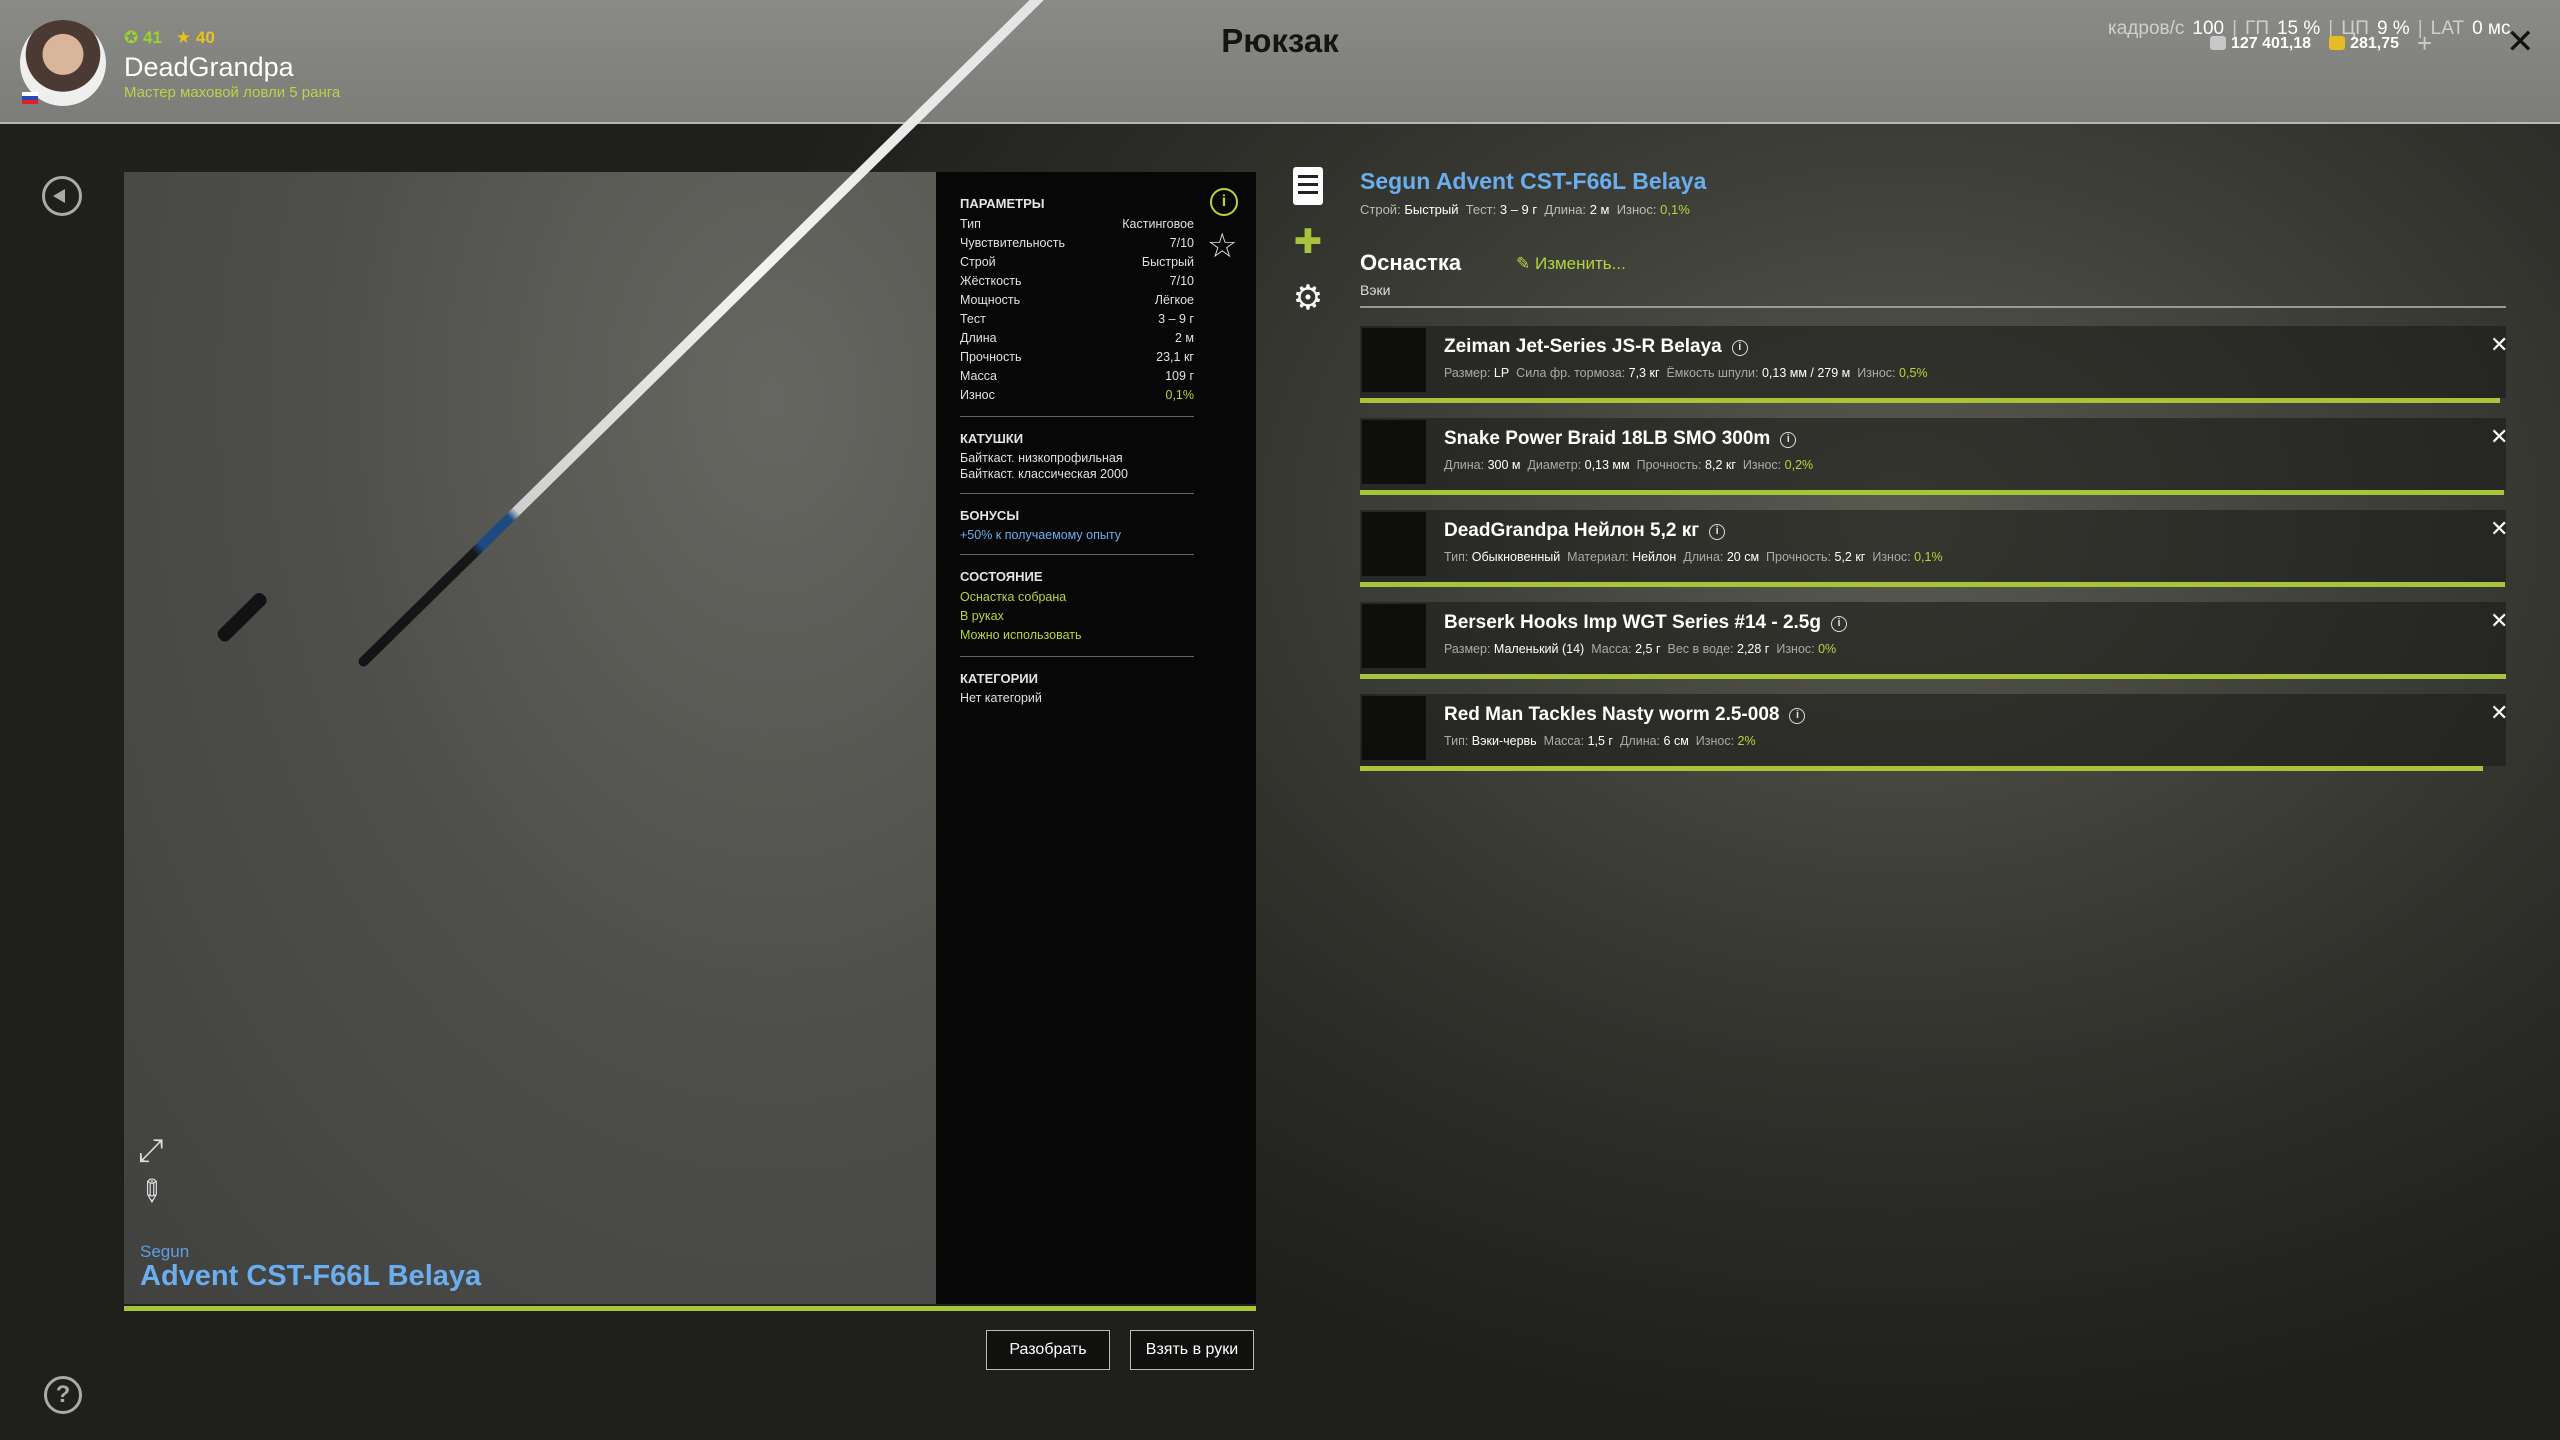  What do you see at coordinates (1192, 1350) in the screenshot?
I see `take-in-hands-button: Взять в руки` at bounding box center [1192, 1350].